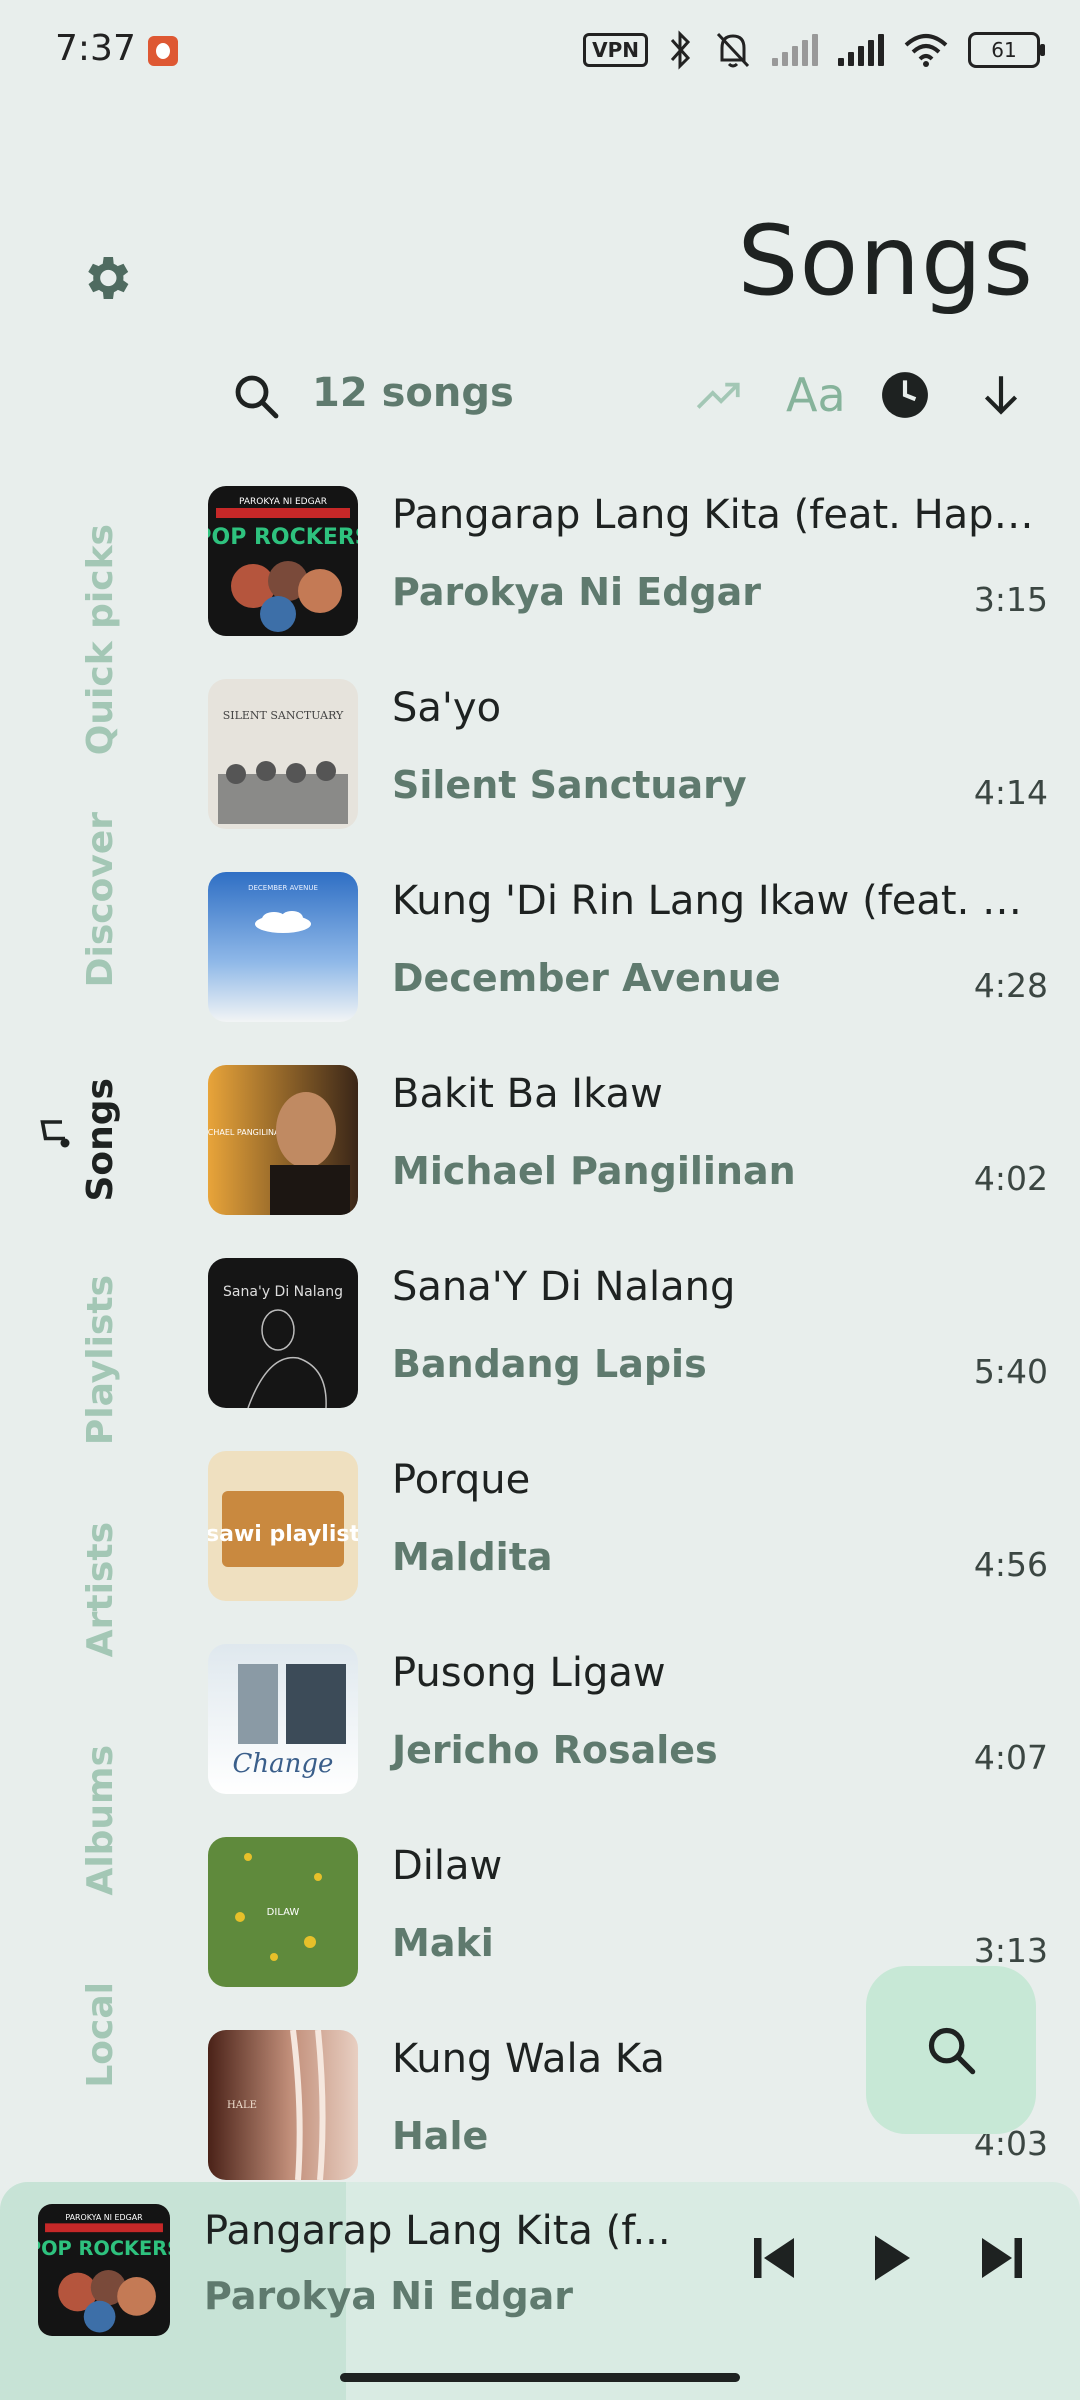  I want to click on bell-off-icon, so click(733, 50).